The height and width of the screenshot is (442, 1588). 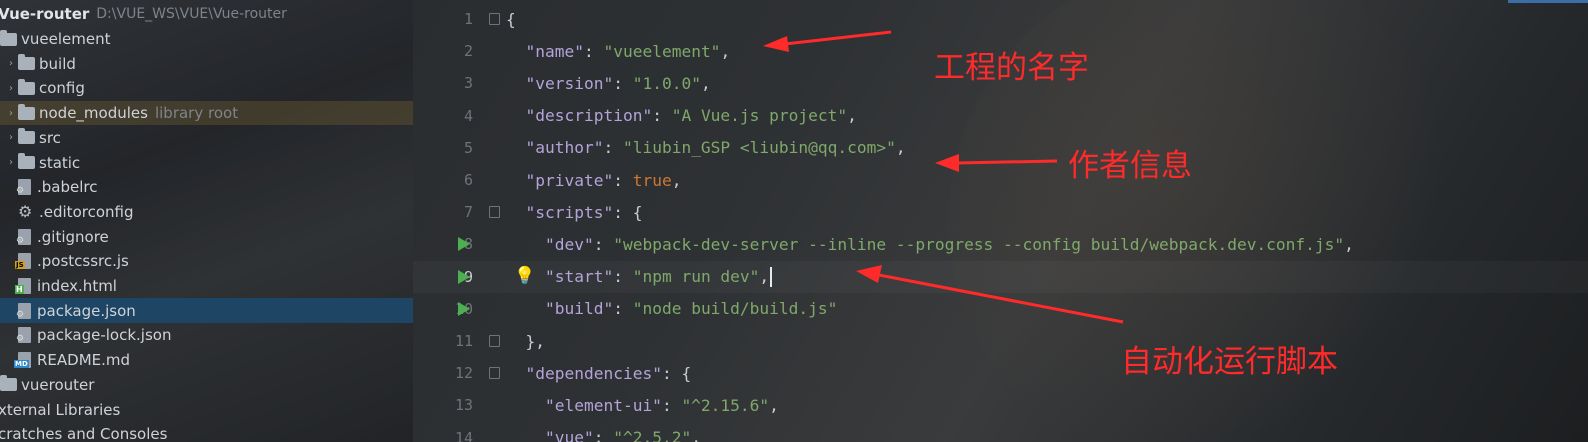 What do you see at coordinates (60, 409) in the screenshot?
I see `tree-item-label: xternal Libraries` at bounding box center [60, 409].